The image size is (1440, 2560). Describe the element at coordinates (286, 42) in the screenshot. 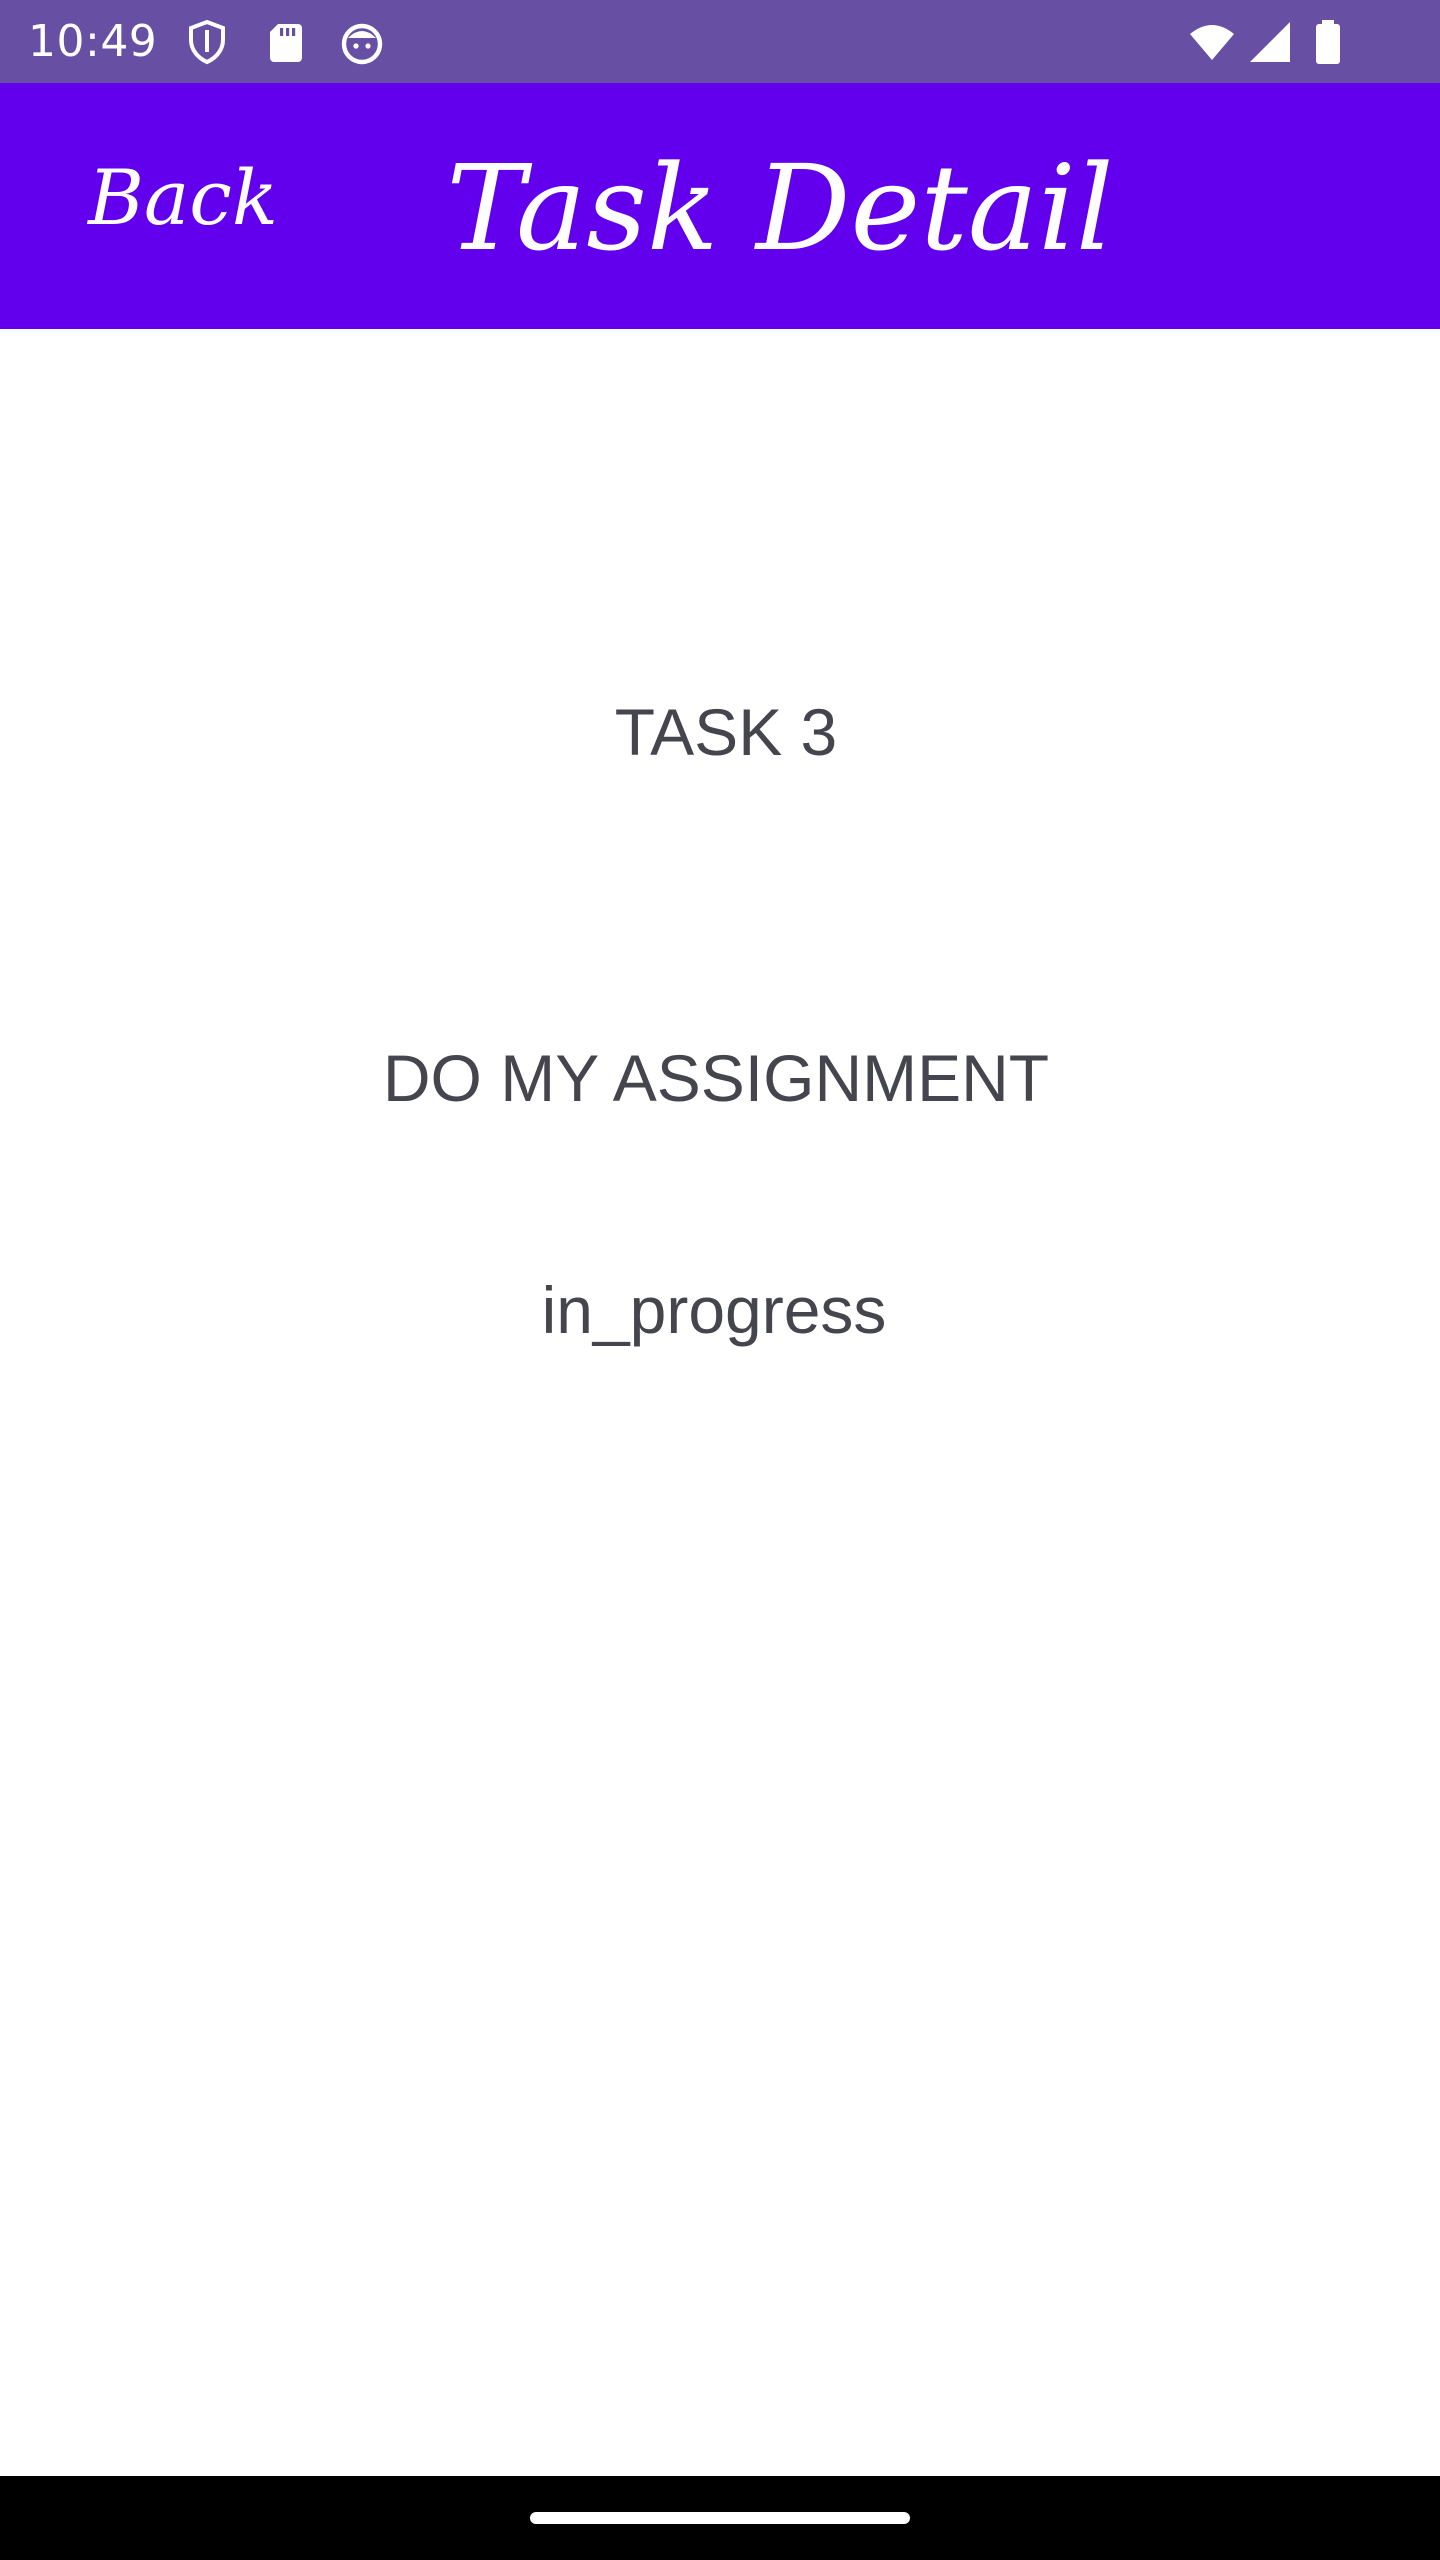

I see `sd-card-icon` at that location.